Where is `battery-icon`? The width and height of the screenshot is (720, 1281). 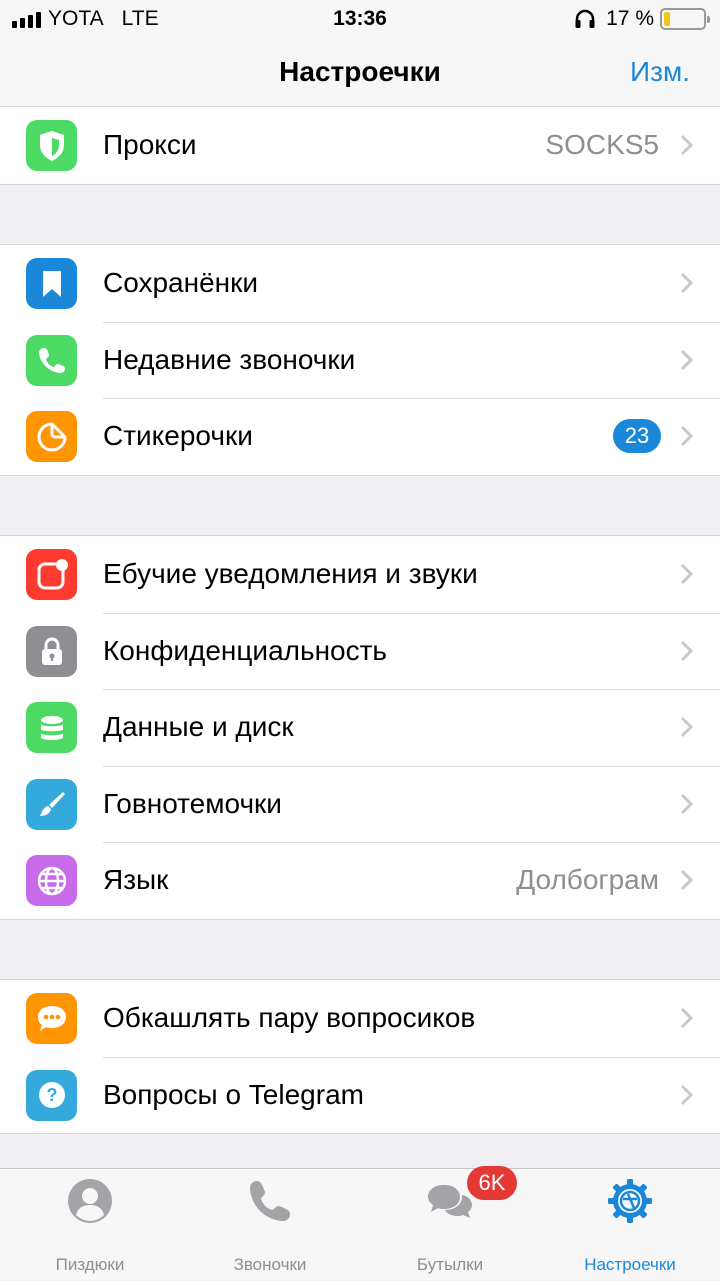 battery-icon is located at coordinates (685, 19).